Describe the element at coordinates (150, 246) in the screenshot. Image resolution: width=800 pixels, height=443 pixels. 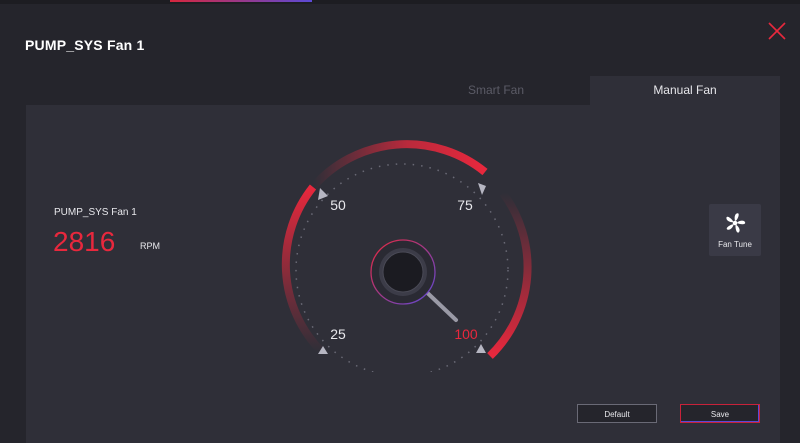
I see `rpm-unit: RPM` at that location.